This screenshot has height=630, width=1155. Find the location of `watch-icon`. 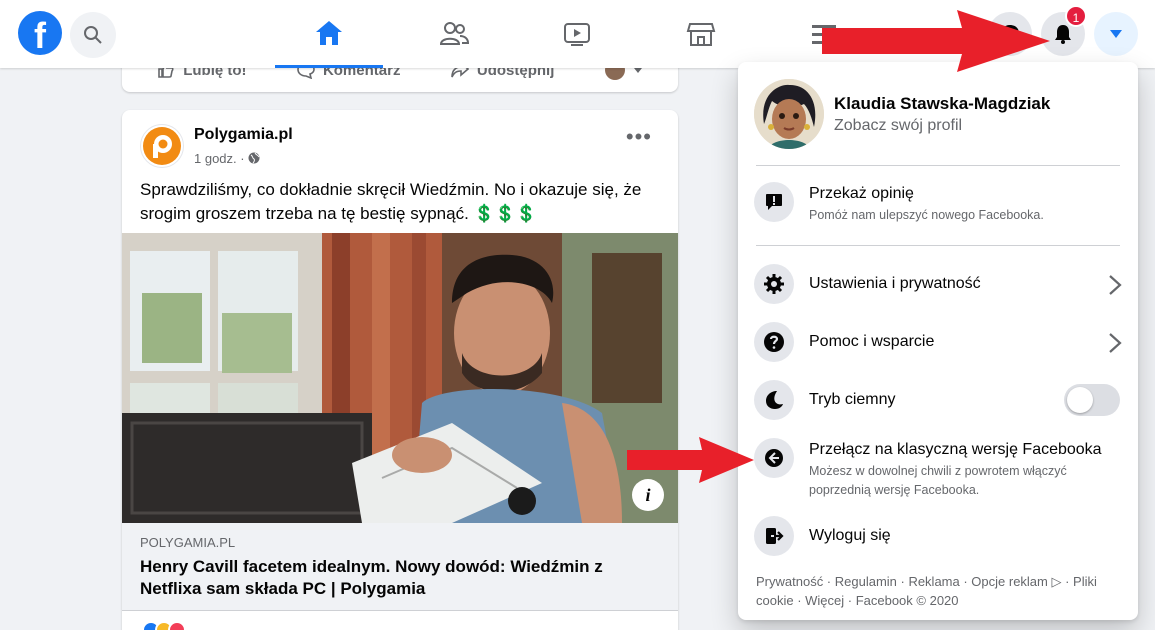

watch-icon is located at coordinates (577, 34).